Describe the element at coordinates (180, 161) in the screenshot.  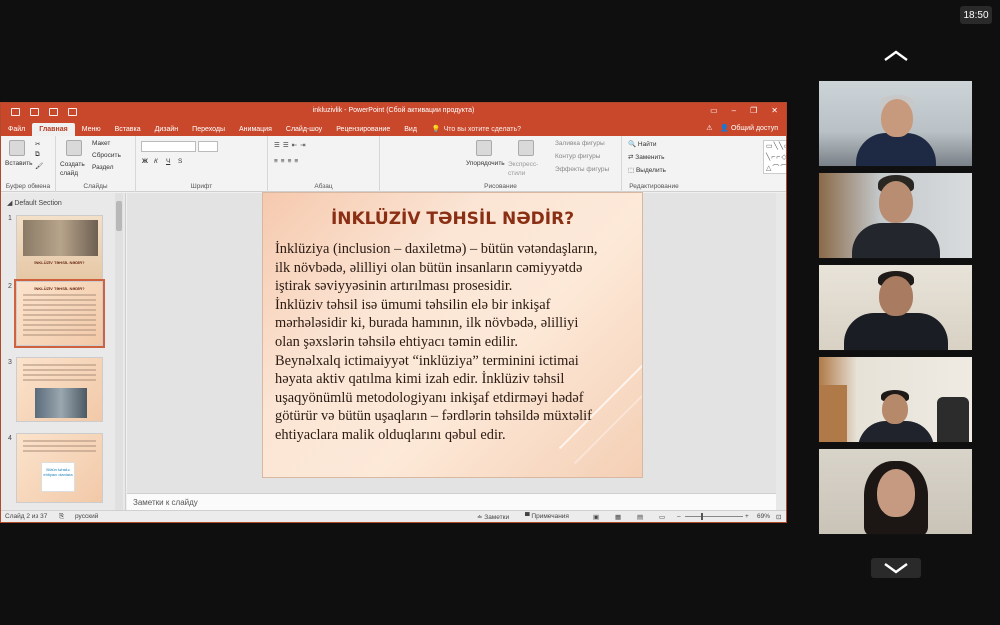
I see `shadow-button: S` at that location.